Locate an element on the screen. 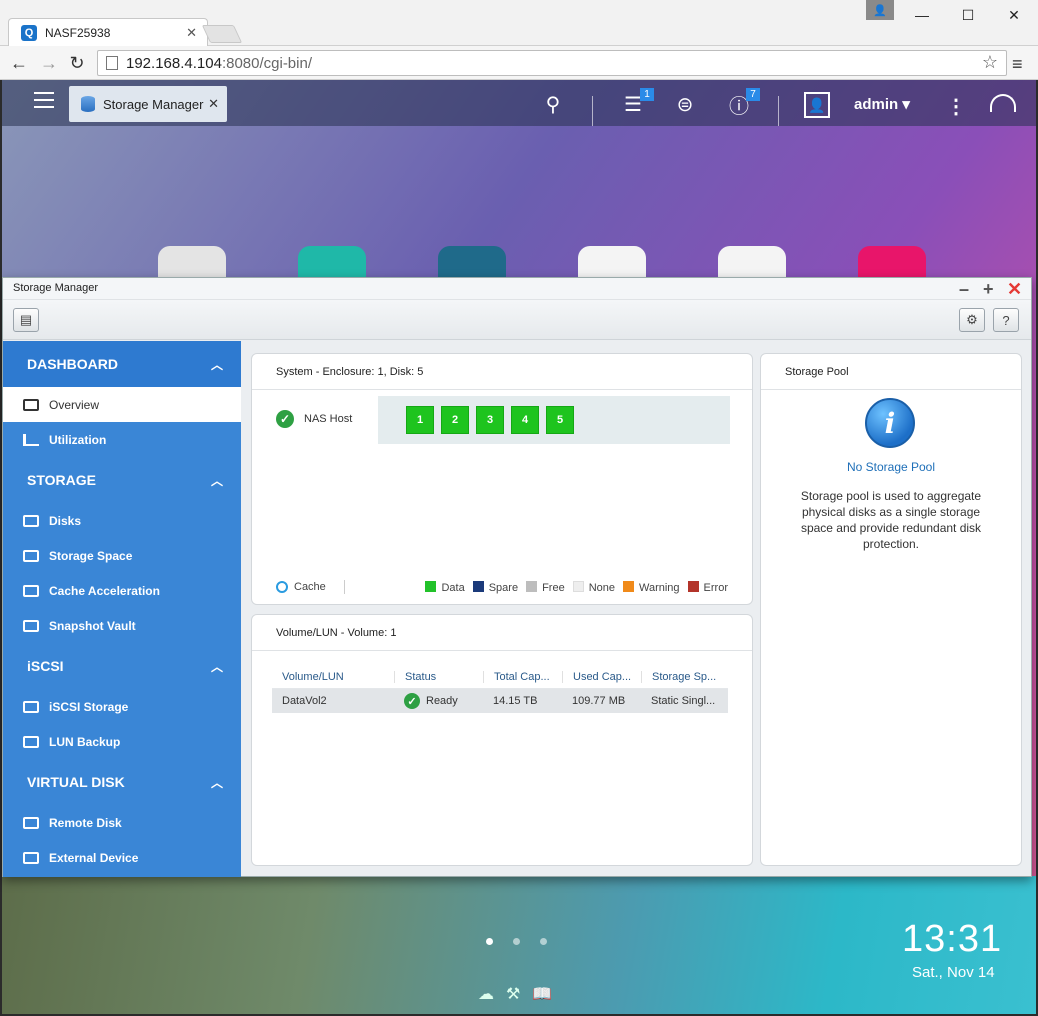  search-icon: ⚲ is located at coordinates (553, 104).